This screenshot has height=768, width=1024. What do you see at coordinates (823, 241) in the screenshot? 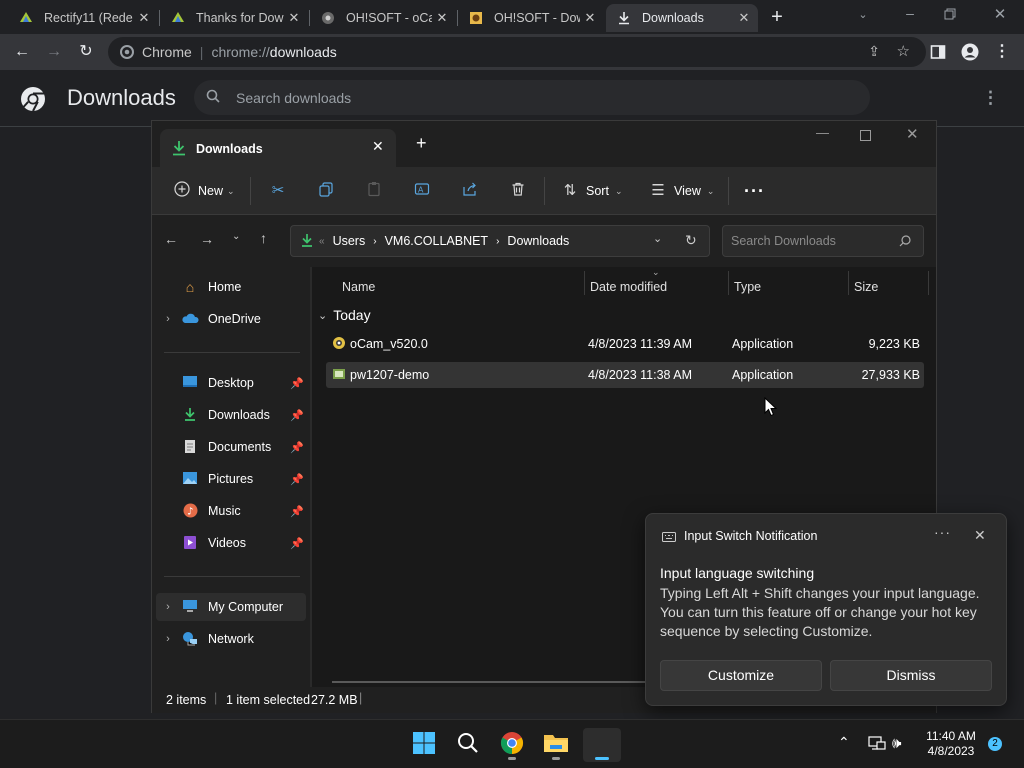
I see `explorer-search-input: Search Downloads` at bounding box center [823, 241].